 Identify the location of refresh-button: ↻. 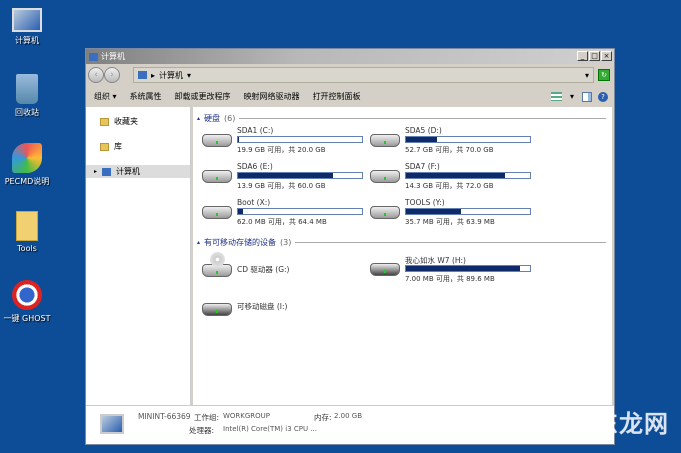
(604, 75).